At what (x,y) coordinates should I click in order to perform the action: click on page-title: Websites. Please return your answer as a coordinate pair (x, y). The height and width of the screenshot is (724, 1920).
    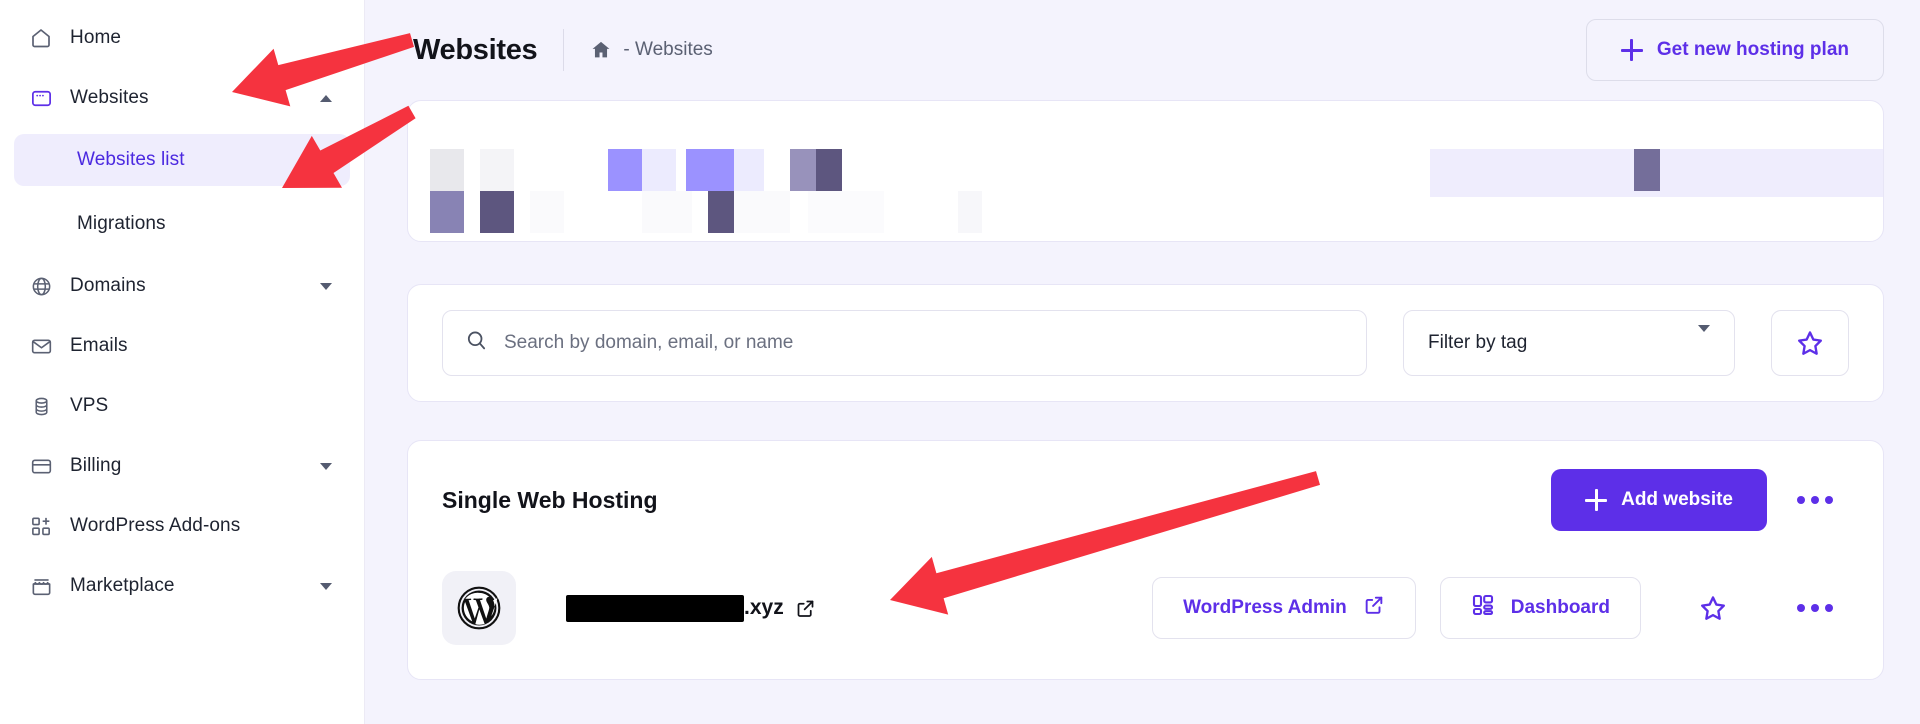
    Looking at the image, I should click on (475, 49).